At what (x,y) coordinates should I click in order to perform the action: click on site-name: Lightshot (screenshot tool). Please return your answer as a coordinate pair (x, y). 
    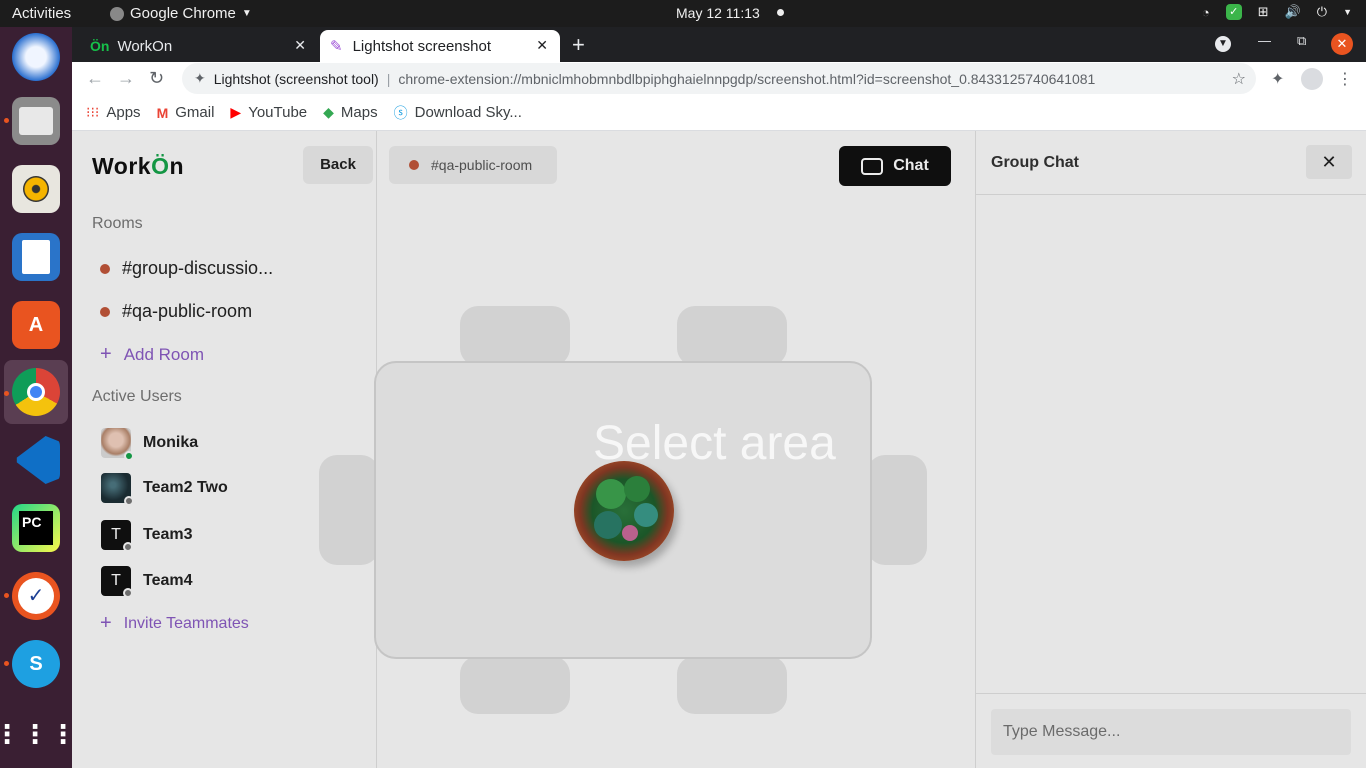
    Looking at the image, I should click on (296, 78).